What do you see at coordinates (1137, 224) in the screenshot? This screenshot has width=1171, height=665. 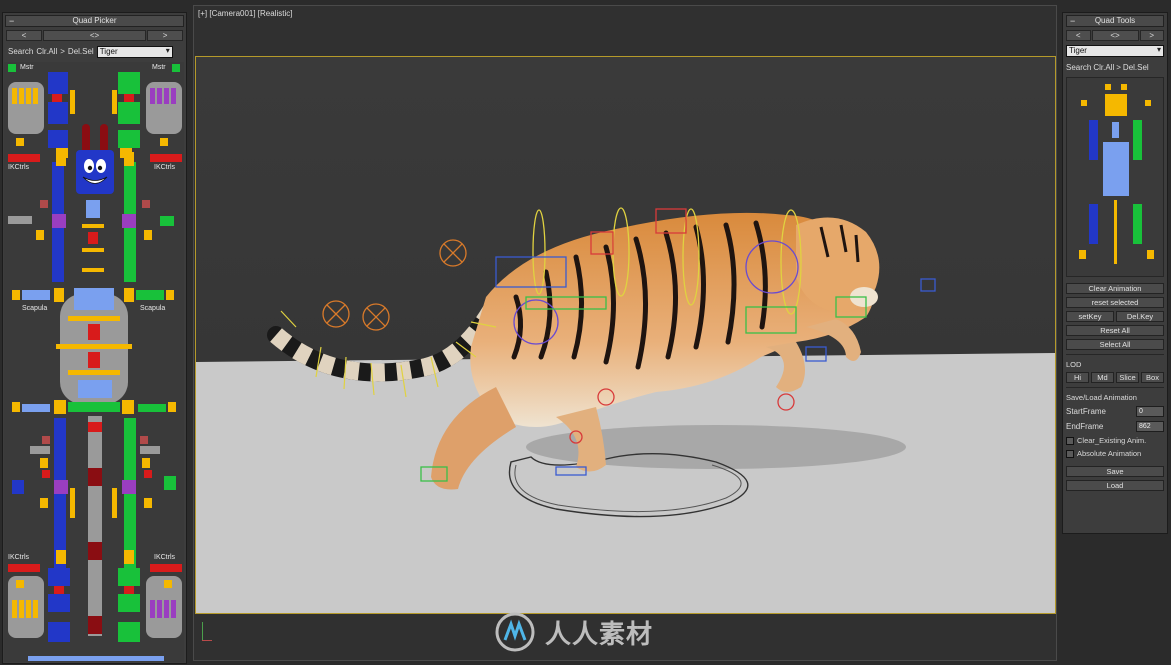 I see `mini-leg-right` at bounding box center [1137, 224].